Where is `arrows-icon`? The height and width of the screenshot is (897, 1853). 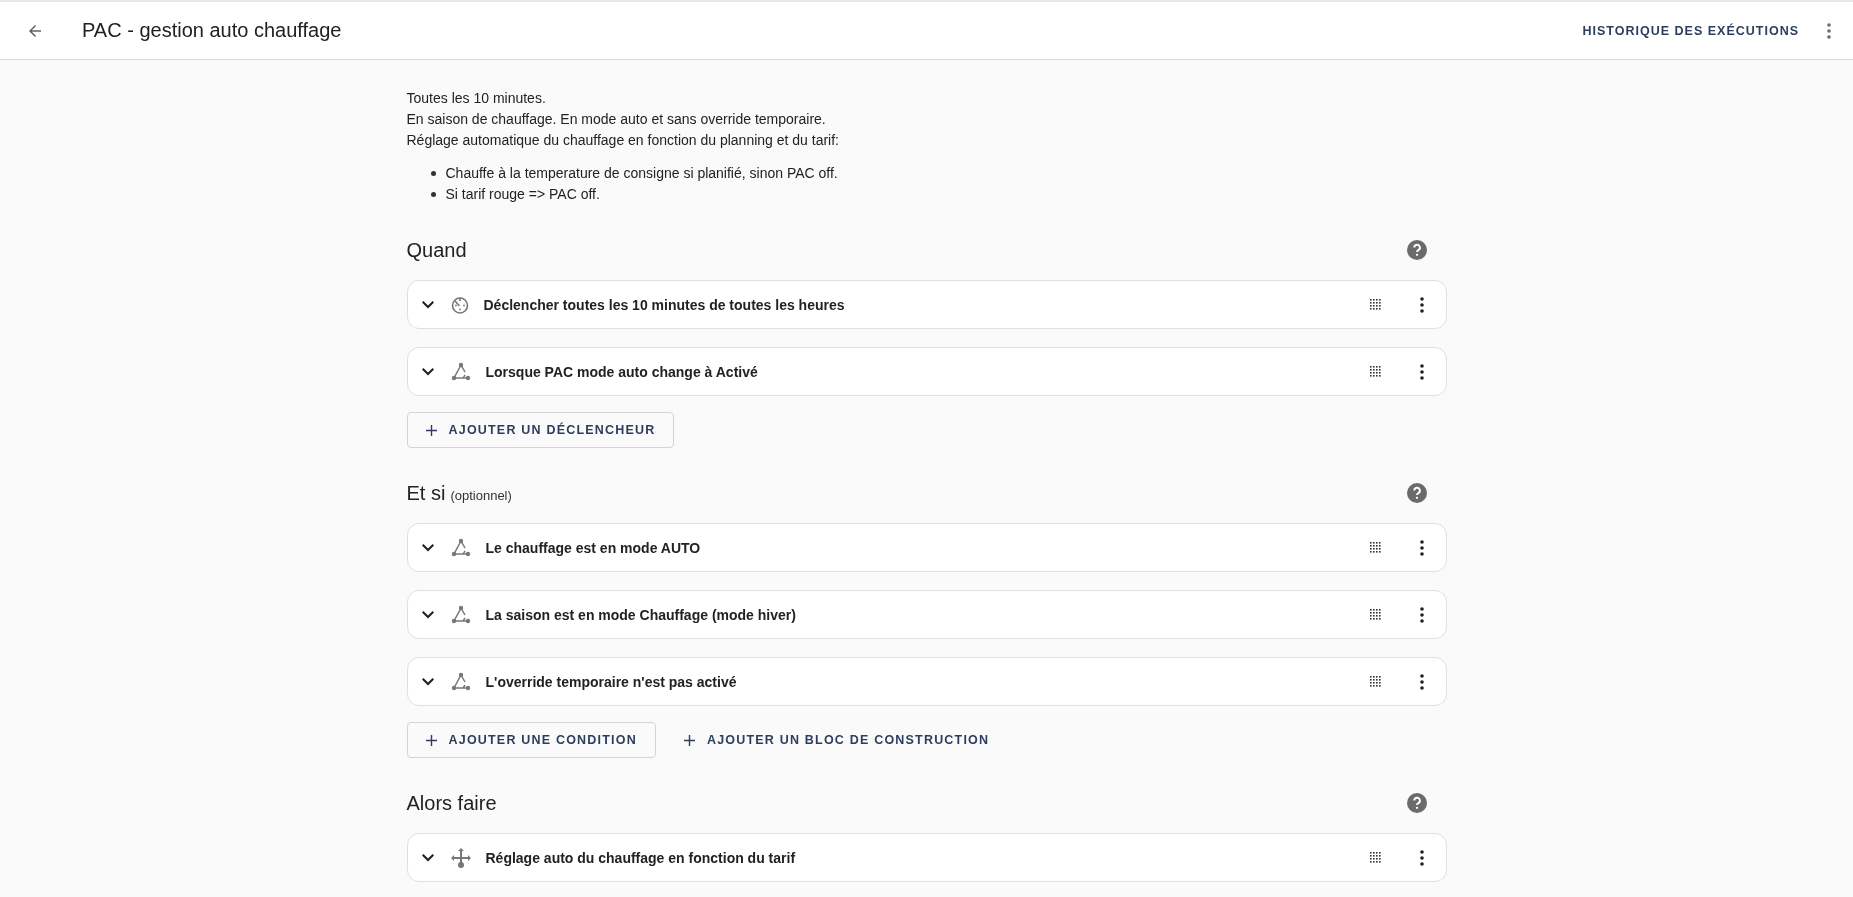 arrows-icon is located at coordinates (460, 857).